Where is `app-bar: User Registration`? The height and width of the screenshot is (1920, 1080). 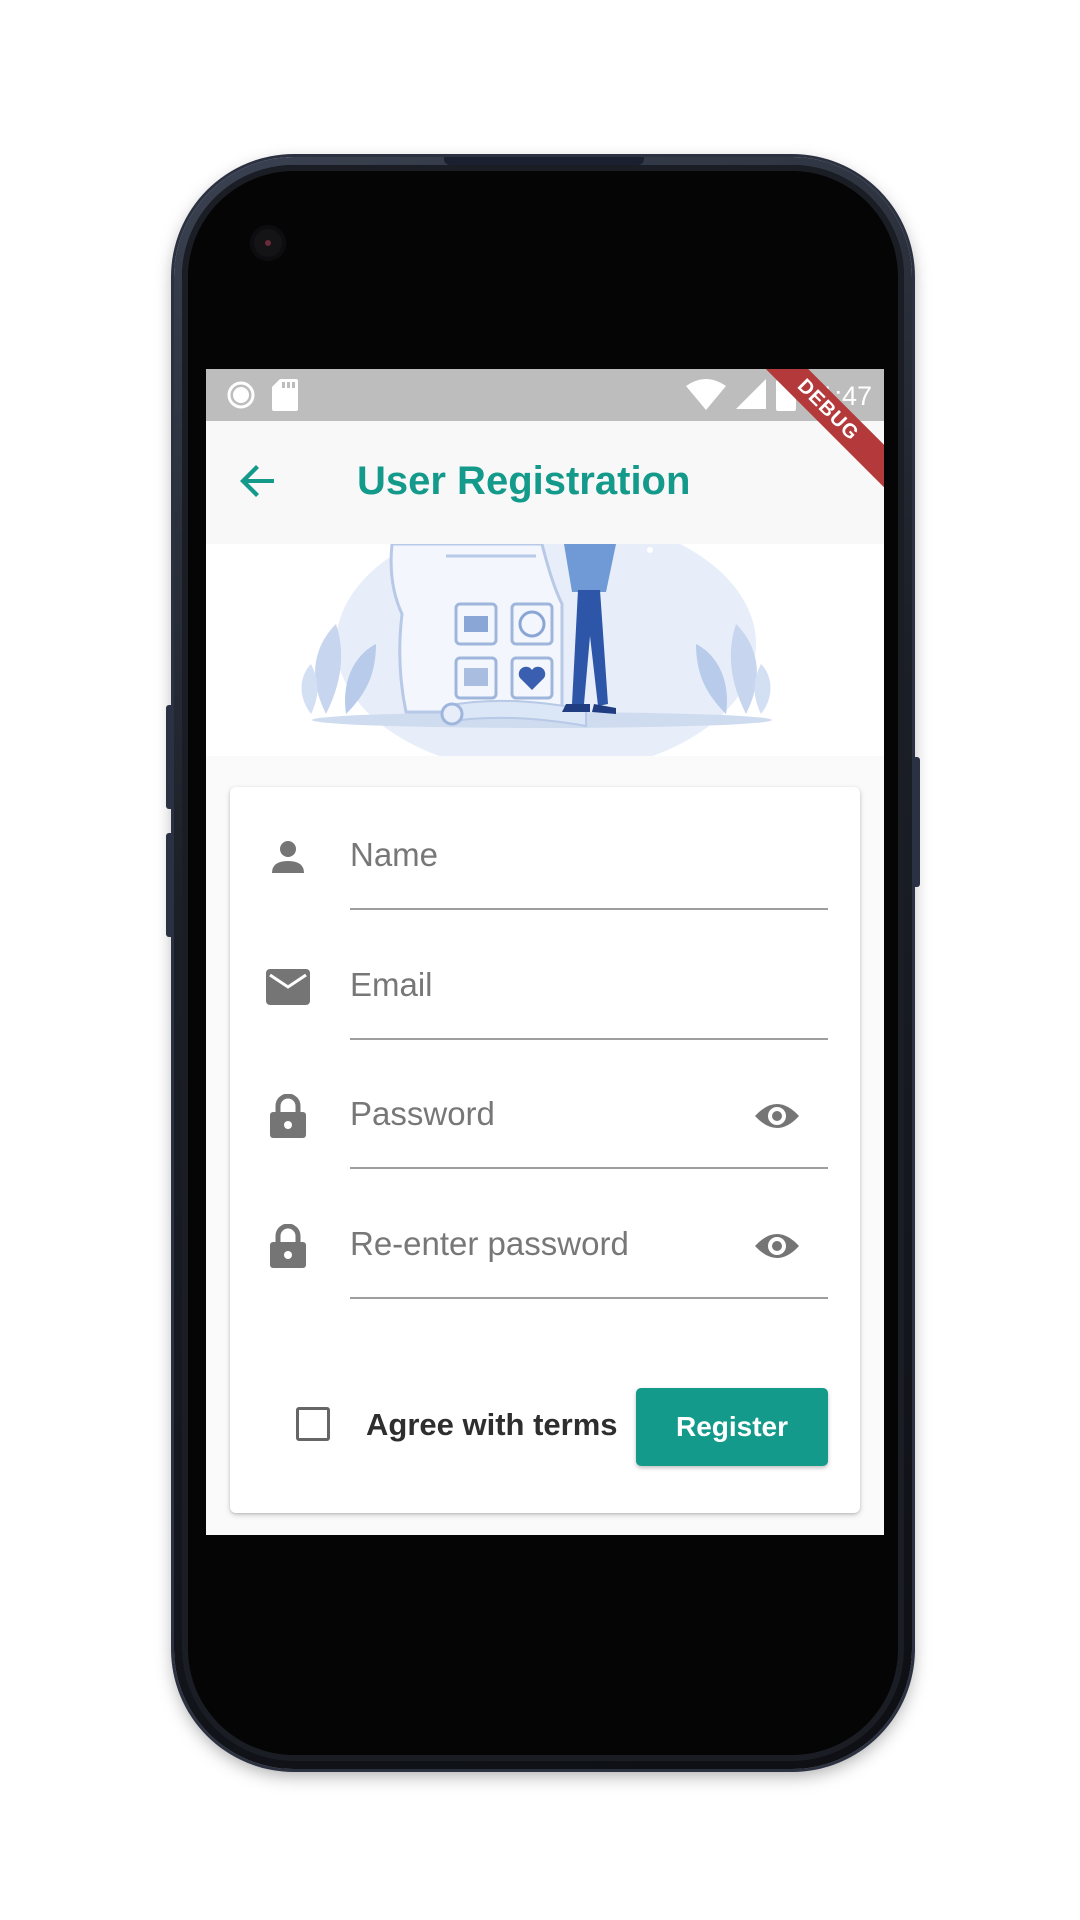
app-bar: User Registration is located at coordinates (545, 482).